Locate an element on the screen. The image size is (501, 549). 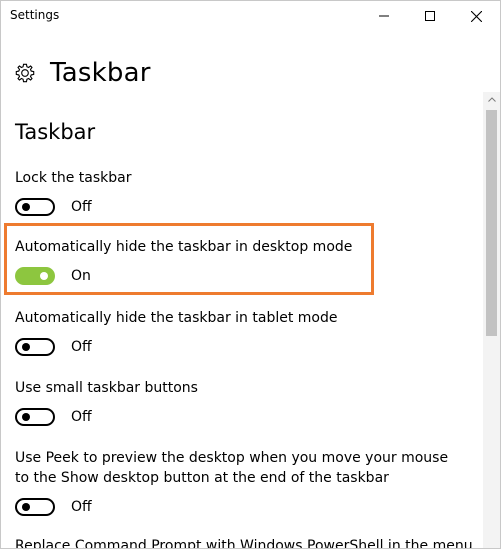
setting-lock-taskbar: Lock the taskbar Off is located at coordinates (245, 192).